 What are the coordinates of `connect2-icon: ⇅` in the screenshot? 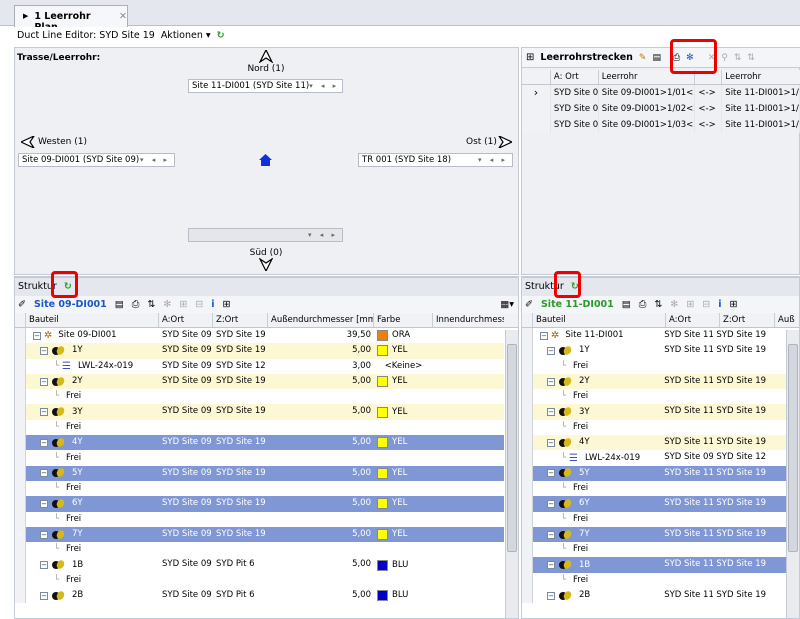 It's located at (751, 58).